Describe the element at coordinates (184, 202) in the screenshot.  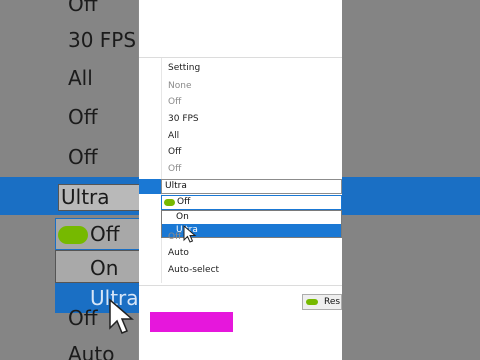
I see `dropdown-current-value: Off` at that location.